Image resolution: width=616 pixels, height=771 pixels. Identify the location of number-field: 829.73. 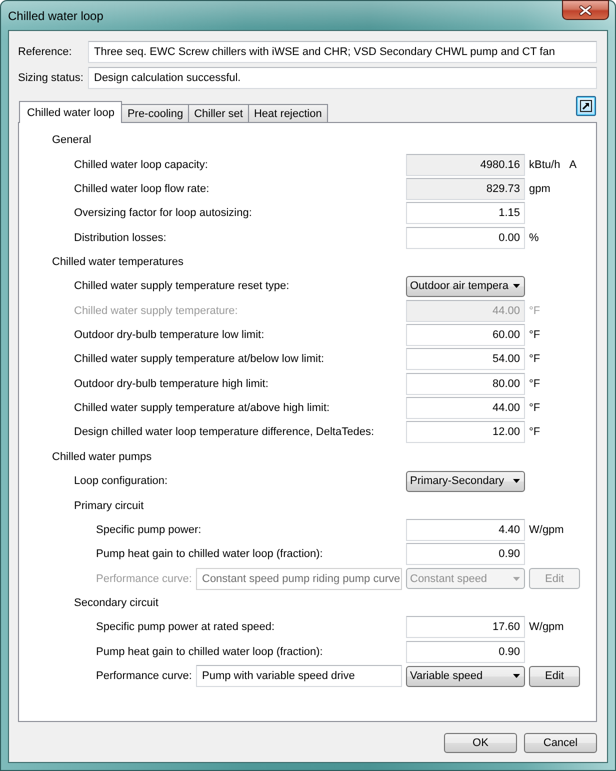
(465, 189).